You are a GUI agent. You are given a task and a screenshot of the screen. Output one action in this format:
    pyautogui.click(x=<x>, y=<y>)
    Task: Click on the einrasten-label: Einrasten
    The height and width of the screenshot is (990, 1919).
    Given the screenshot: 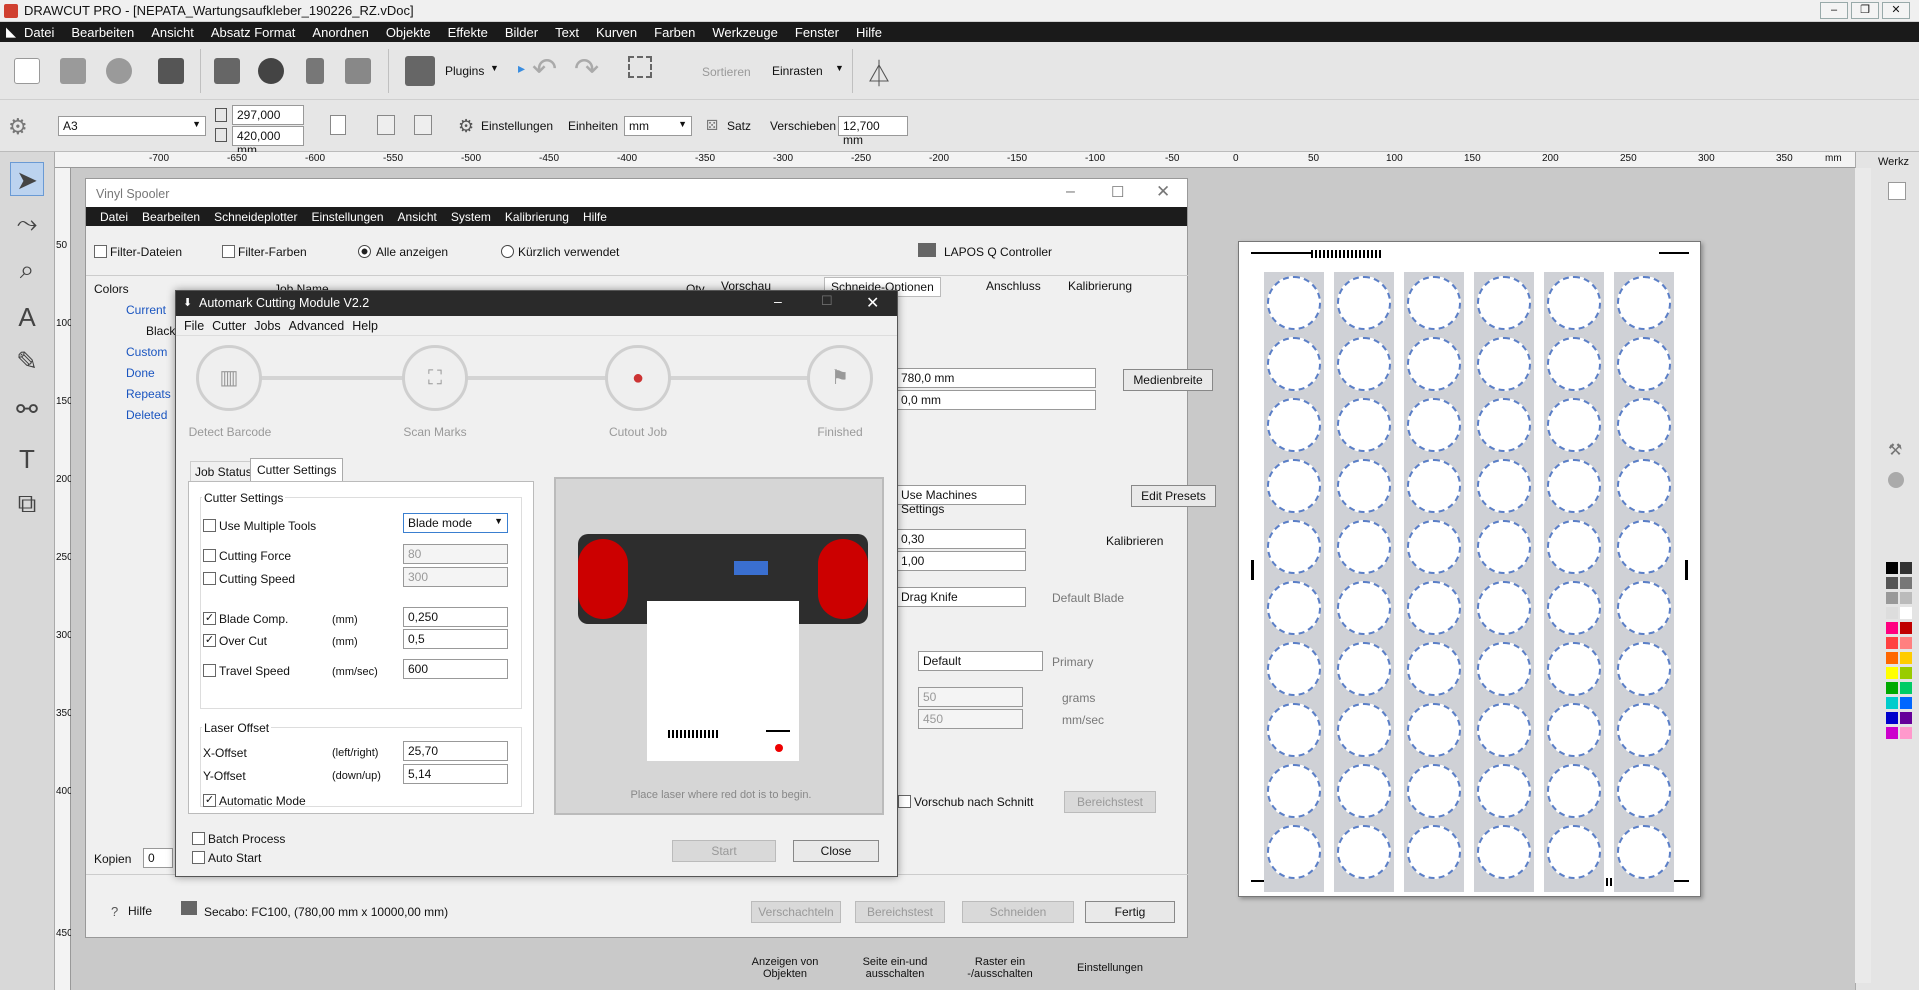 What is the action you would take?
    pyautogui.click(x=797, y=71)
    